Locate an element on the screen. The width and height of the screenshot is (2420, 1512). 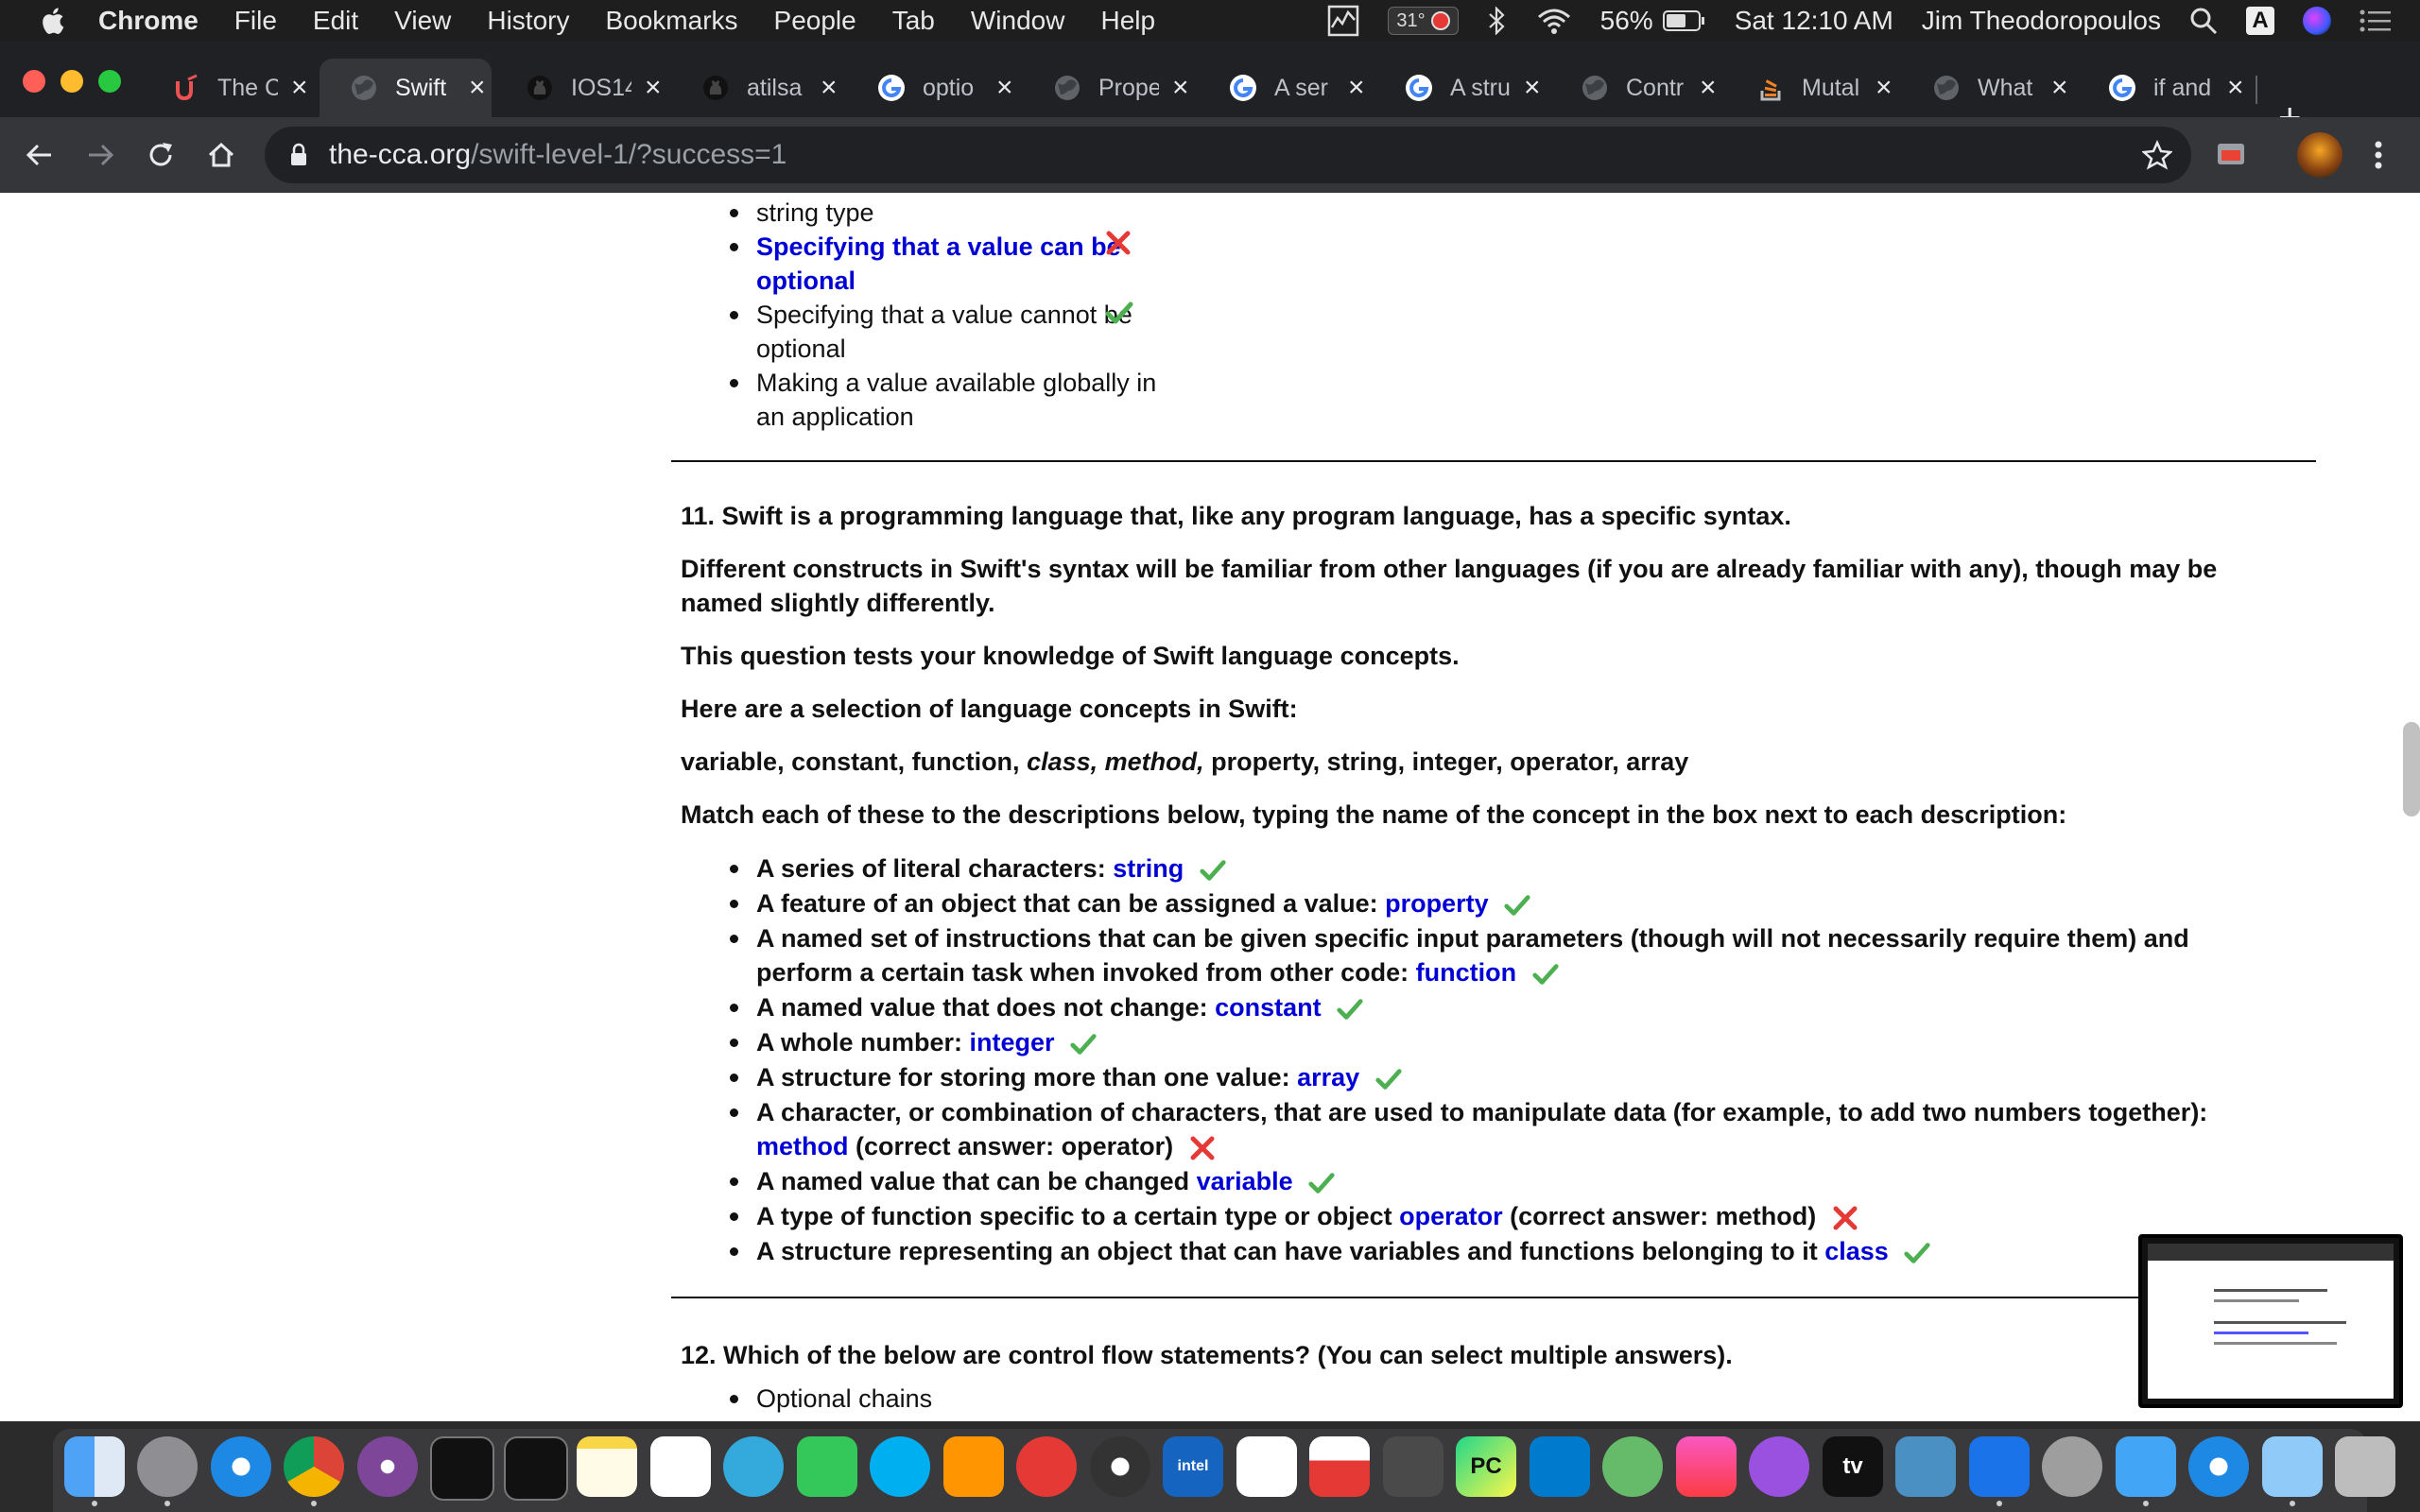
q11-item-answer: string is located at coordinates (1148, 868).